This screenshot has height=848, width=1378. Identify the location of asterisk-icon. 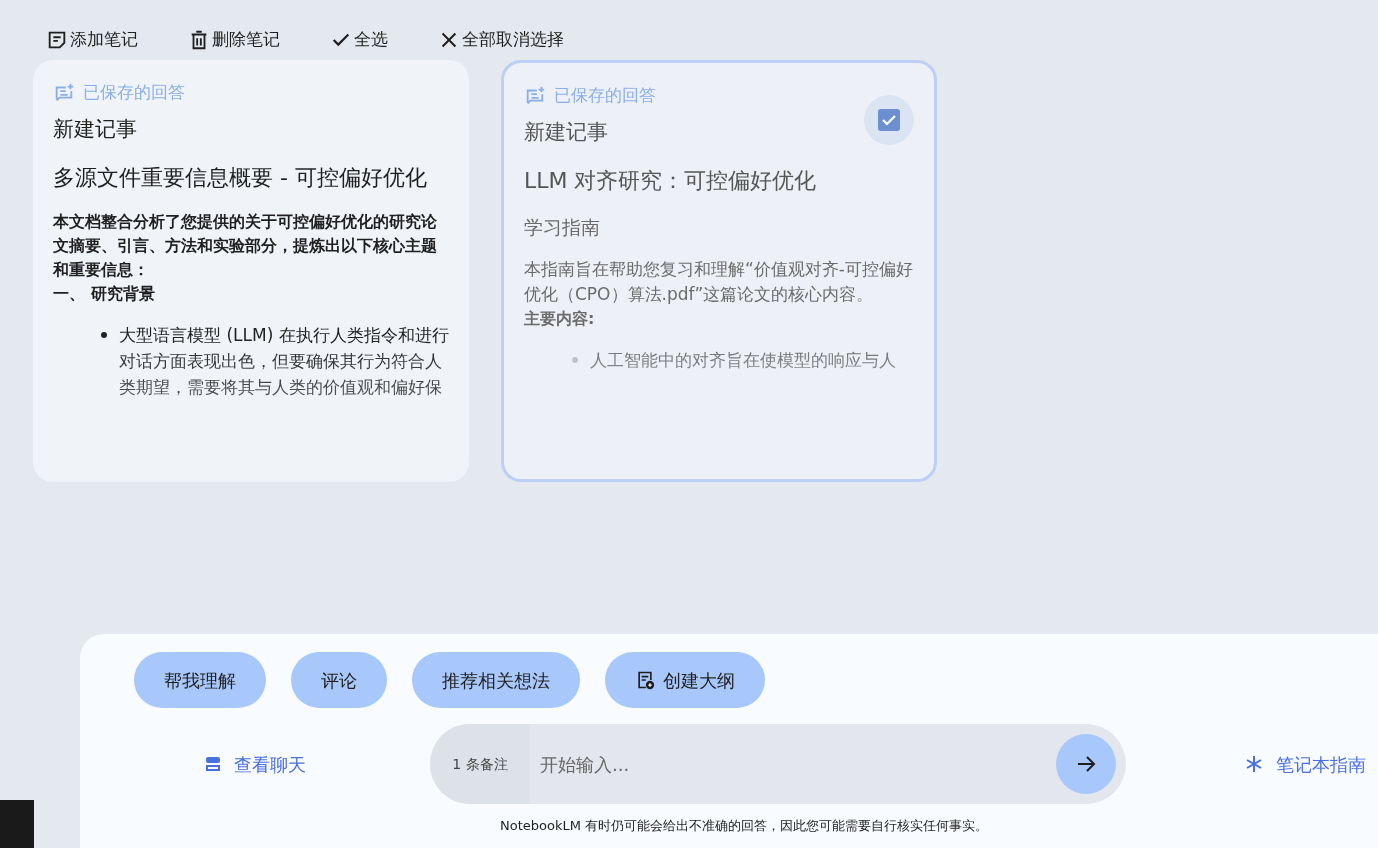
(1254, 764).